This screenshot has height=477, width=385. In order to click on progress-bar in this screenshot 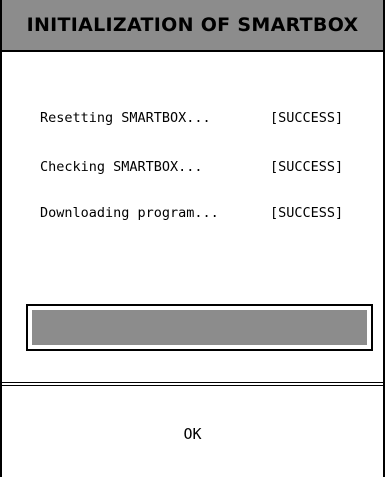, I will do `click(199, 327)`.